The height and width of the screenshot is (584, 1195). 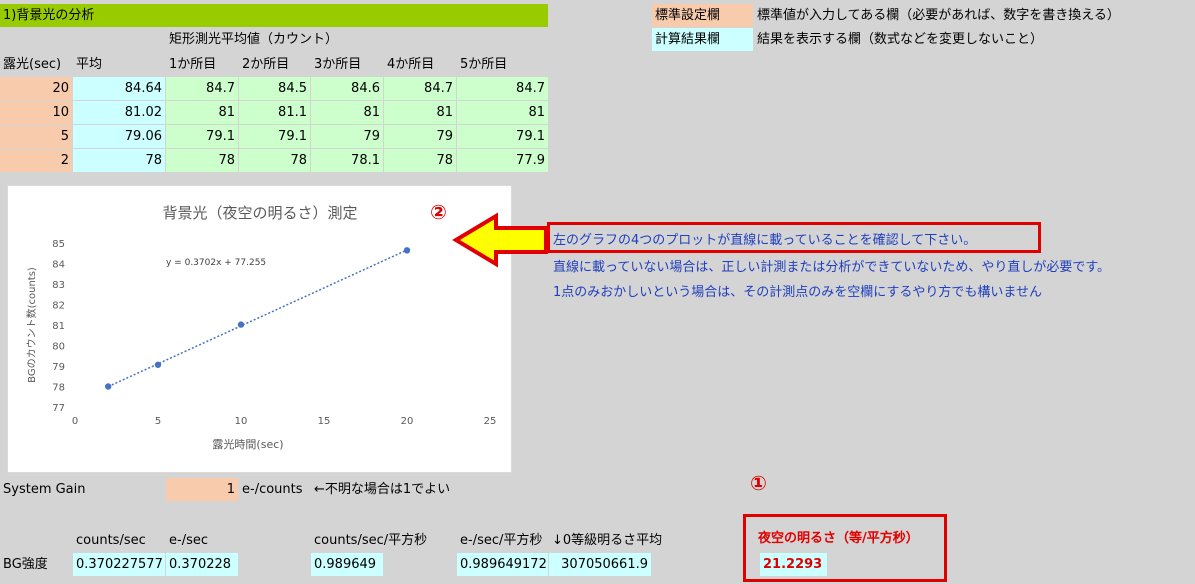 I want to click on legend-calc-cell: 計算結果欄, so click(x=703, y=40).